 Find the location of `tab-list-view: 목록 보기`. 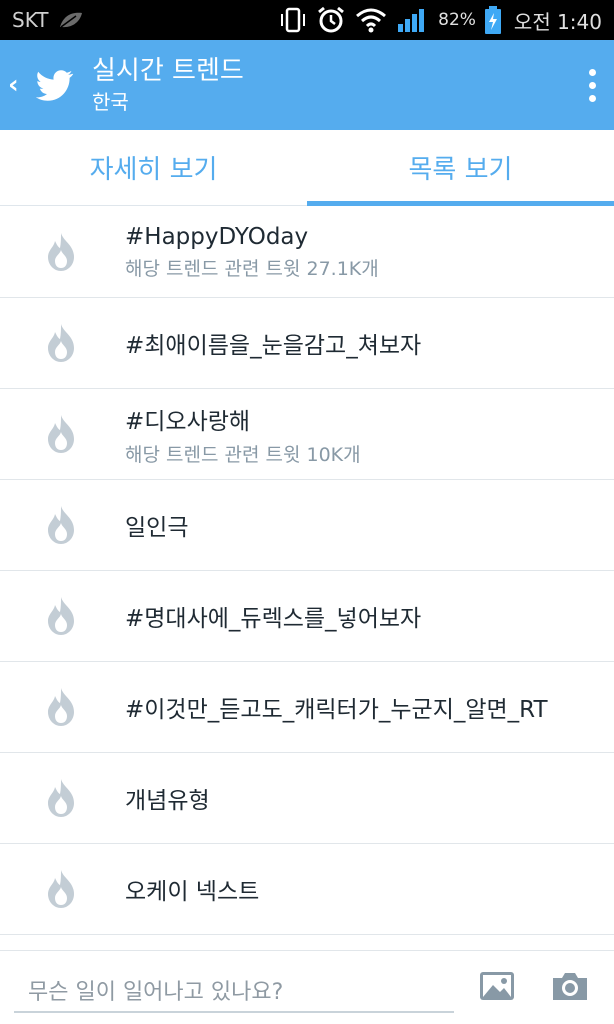

tab-list-view: 목록 보기 is located at coordinates (460, 168).